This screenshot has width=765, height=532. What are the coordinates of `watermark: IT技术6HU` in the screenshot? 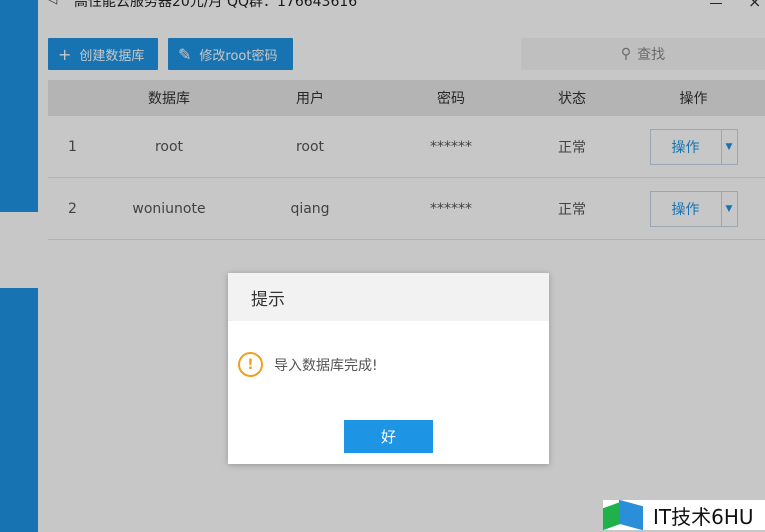 It's located at (684, 515).